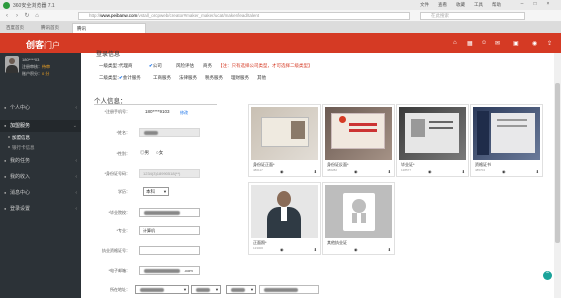  I want to click on idcard-back-card: 身份证反面* 486282 ◉ ⬇, so click(358, 140).